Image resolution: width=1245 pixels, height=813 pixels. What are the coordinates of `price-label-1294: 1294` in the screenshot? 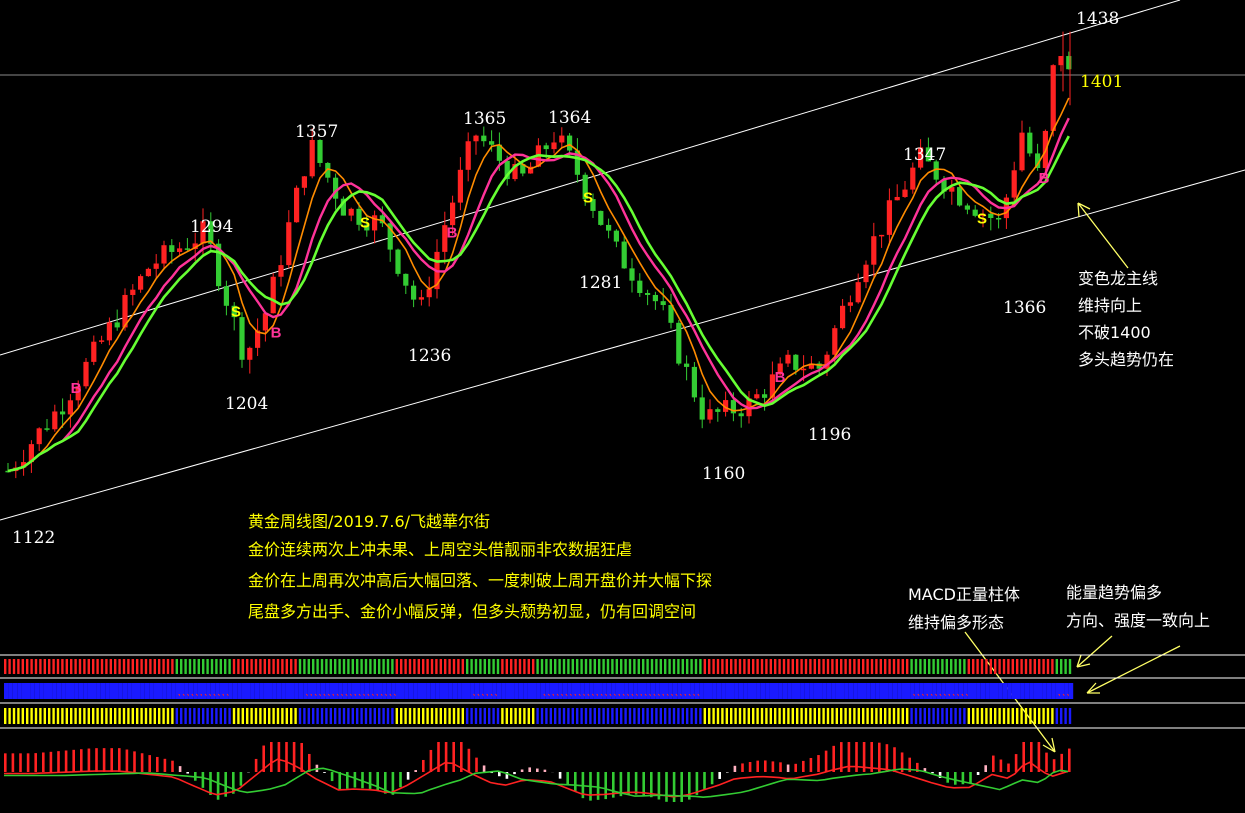 It's located at (211, 227).